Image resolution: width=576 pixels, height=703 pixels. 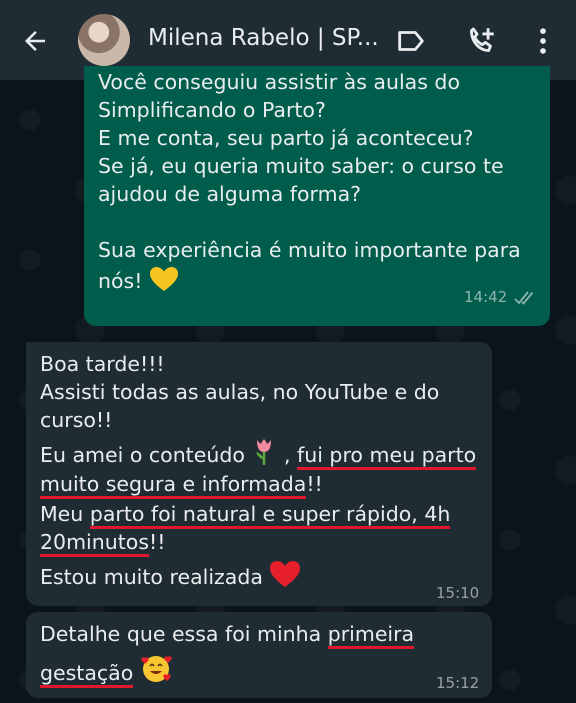 I want to click on double-check-icon, so click(x=524, y=298).